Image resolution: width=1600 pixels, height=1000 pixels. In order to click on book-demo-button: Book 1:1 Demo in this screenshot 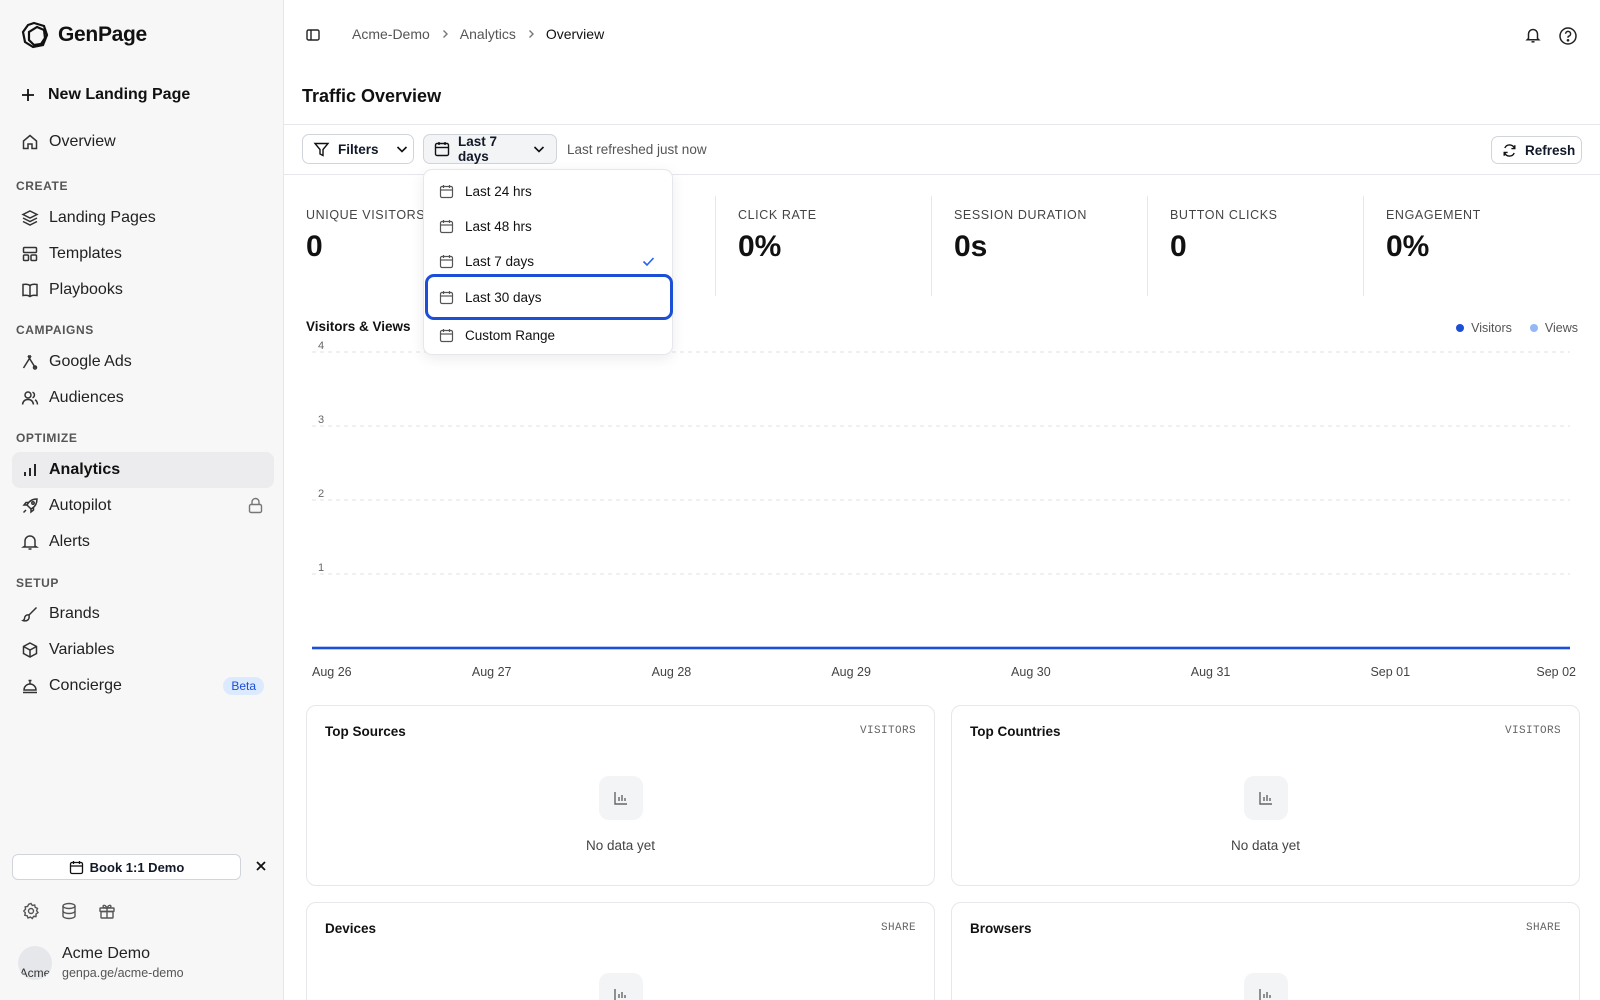, I will do `click(126, 867)`.